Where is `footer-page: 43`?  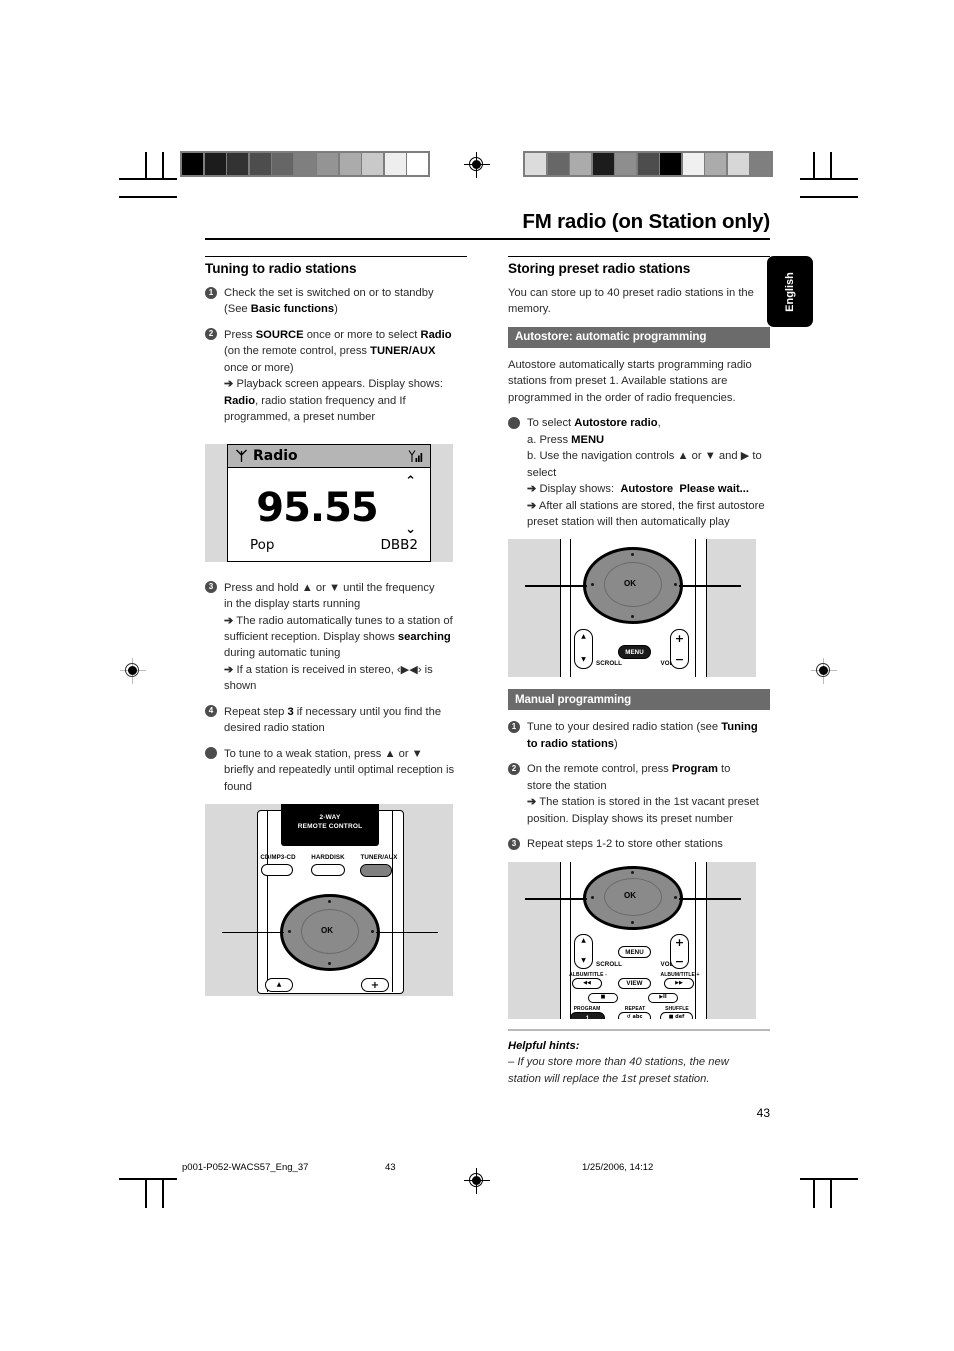
footer-page: 43 is located at coordinates (390, 1167).